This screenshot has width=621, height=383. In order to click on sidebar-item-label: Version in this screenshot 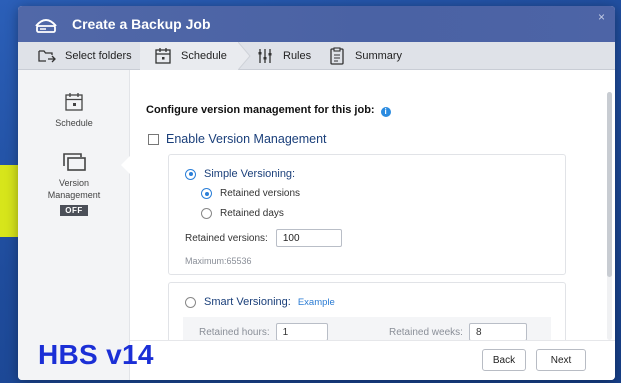, I will do `click(74, 183)`.